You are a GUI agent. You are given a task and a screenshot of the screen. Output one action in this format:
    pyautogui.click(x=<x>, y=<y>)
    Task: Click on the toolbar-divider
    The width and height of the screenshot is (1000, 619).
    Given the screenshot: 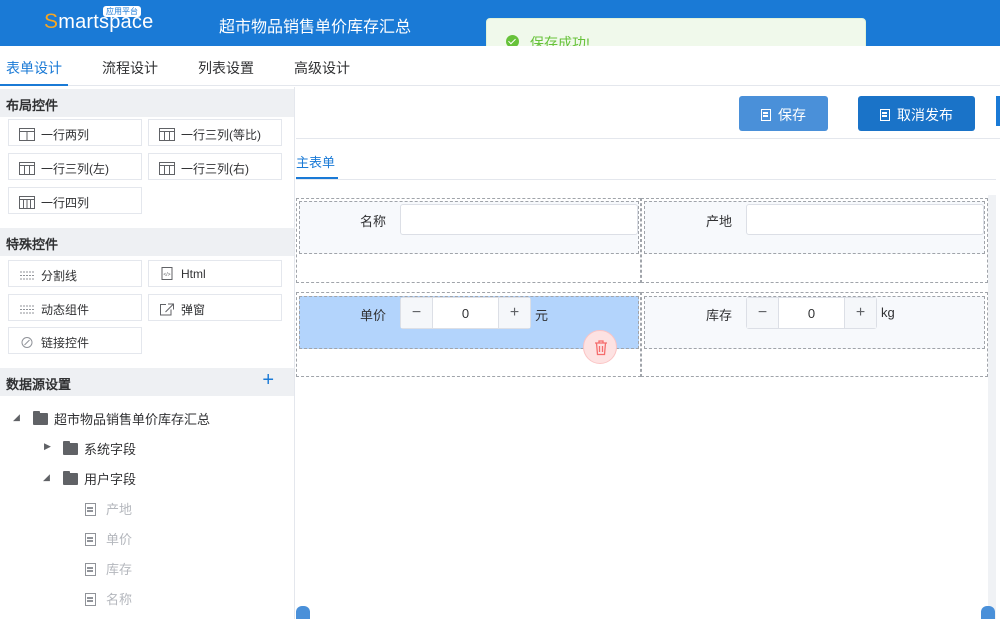 What is the action you would take?
    pyautogui.click(x=648, y=138)
    